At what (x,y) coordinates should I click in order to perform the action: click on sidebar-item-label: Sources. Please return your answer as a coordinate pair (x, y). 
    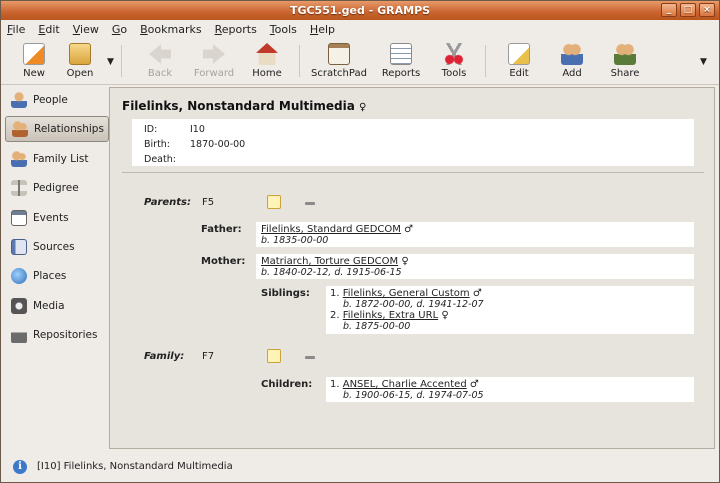
    Looking at the image, I should click on (54, 246).